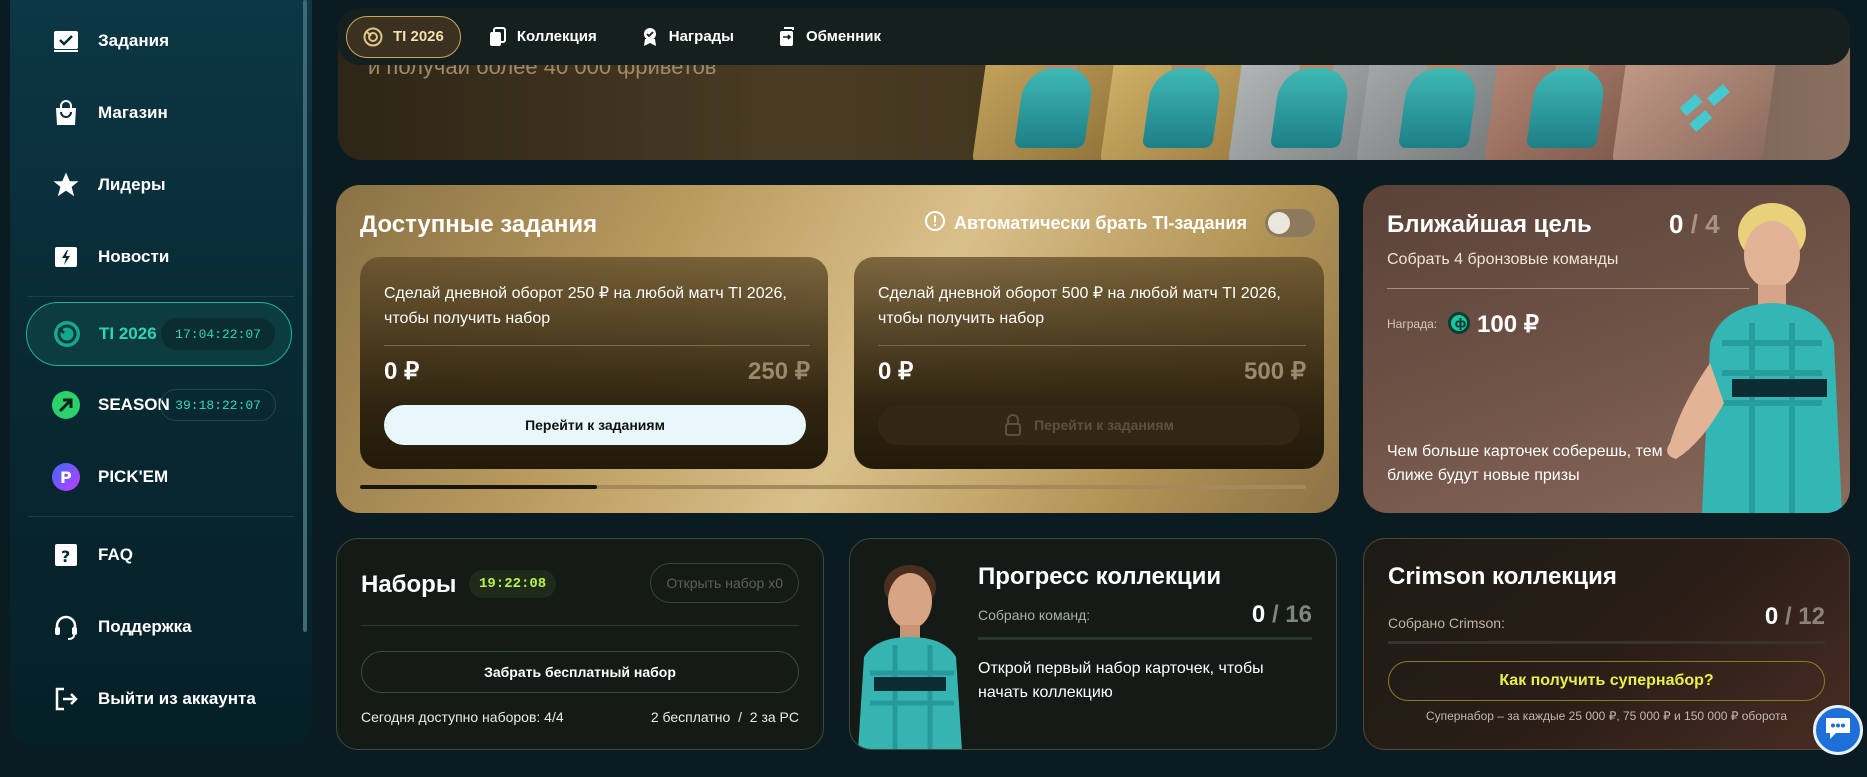  Describe the element at coordinates (133, 112) in the screenshot. I see `sidebar-item-label: Магазин` at that location.